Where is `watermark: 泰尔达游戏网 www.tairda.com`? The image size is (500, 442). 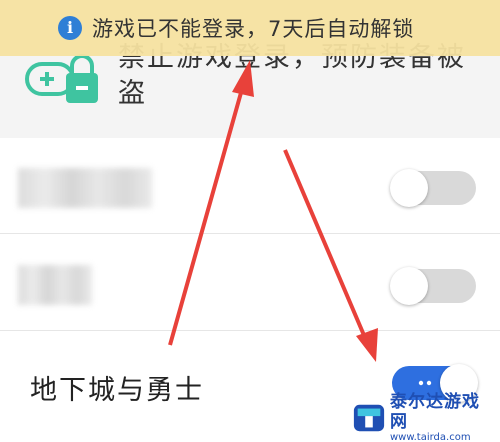 watermark: 泰尔达游戏网 www.tairda.com is located at coordinates (422, 417).